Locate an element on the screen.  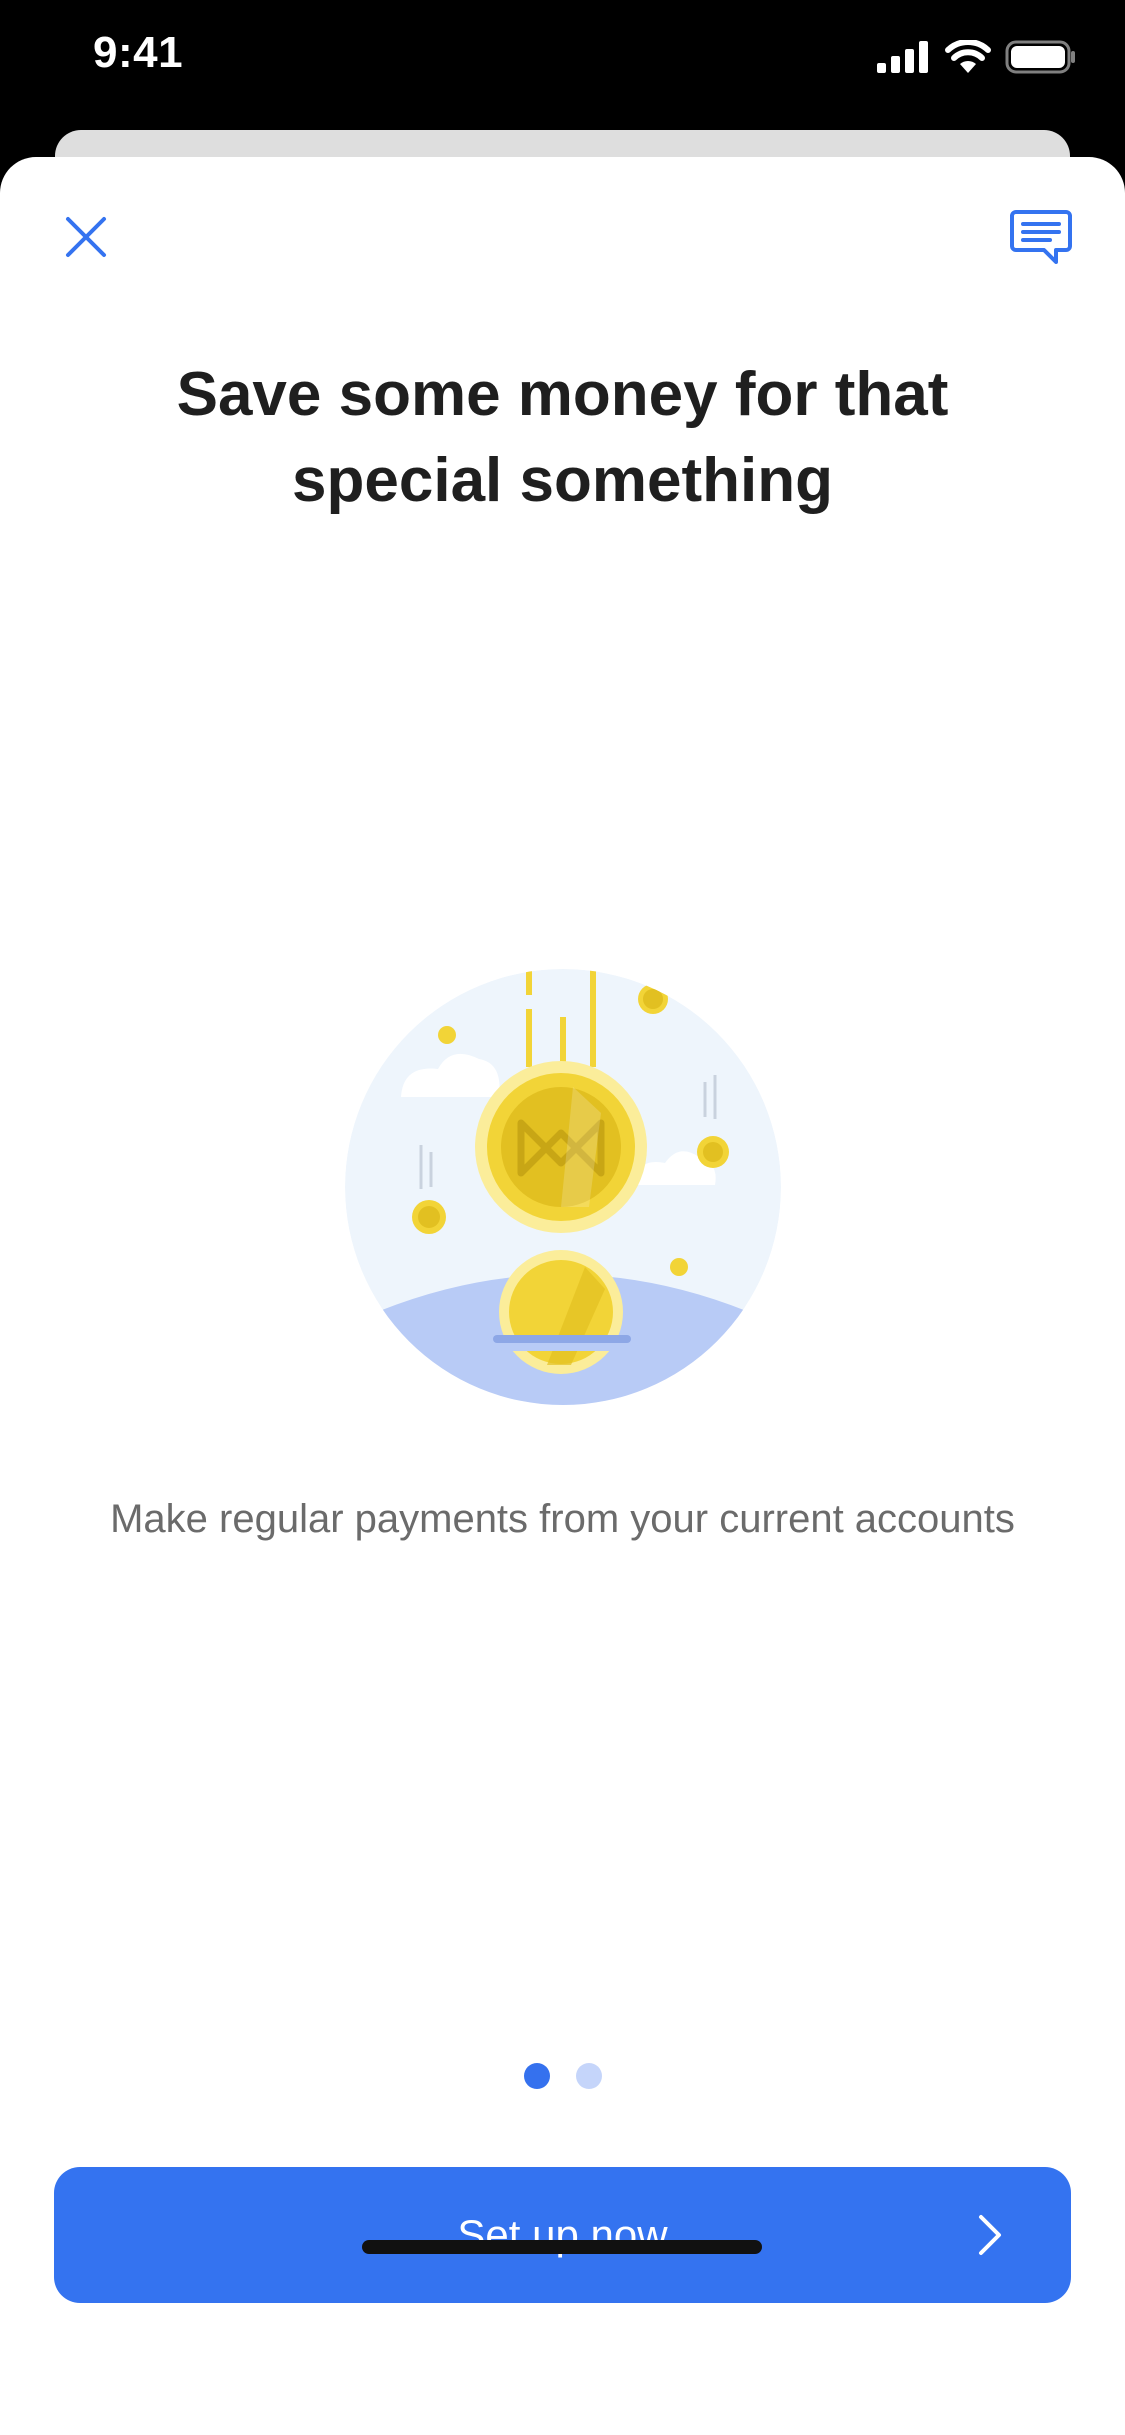
chat-button is located at coordinates (1041, 237).